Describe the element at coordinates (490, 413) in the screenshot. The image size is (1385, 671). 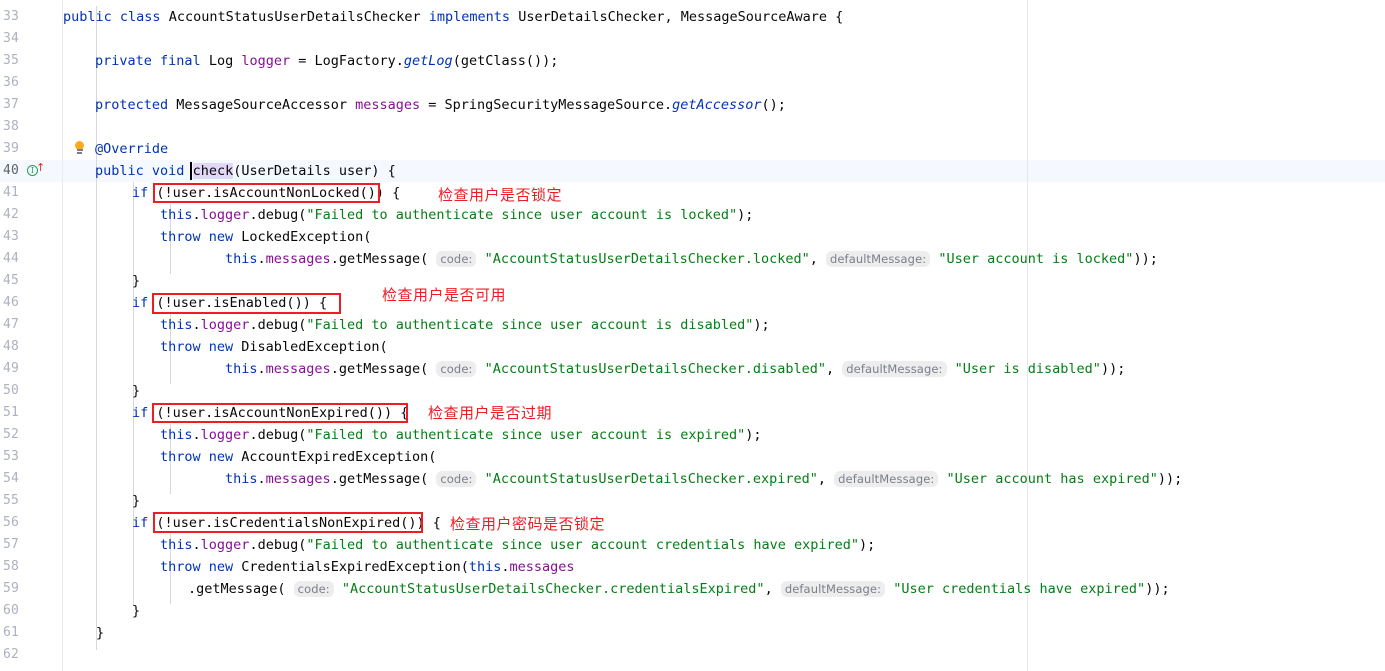
I see `annotation-label: 检查用户是否过期` at that location.